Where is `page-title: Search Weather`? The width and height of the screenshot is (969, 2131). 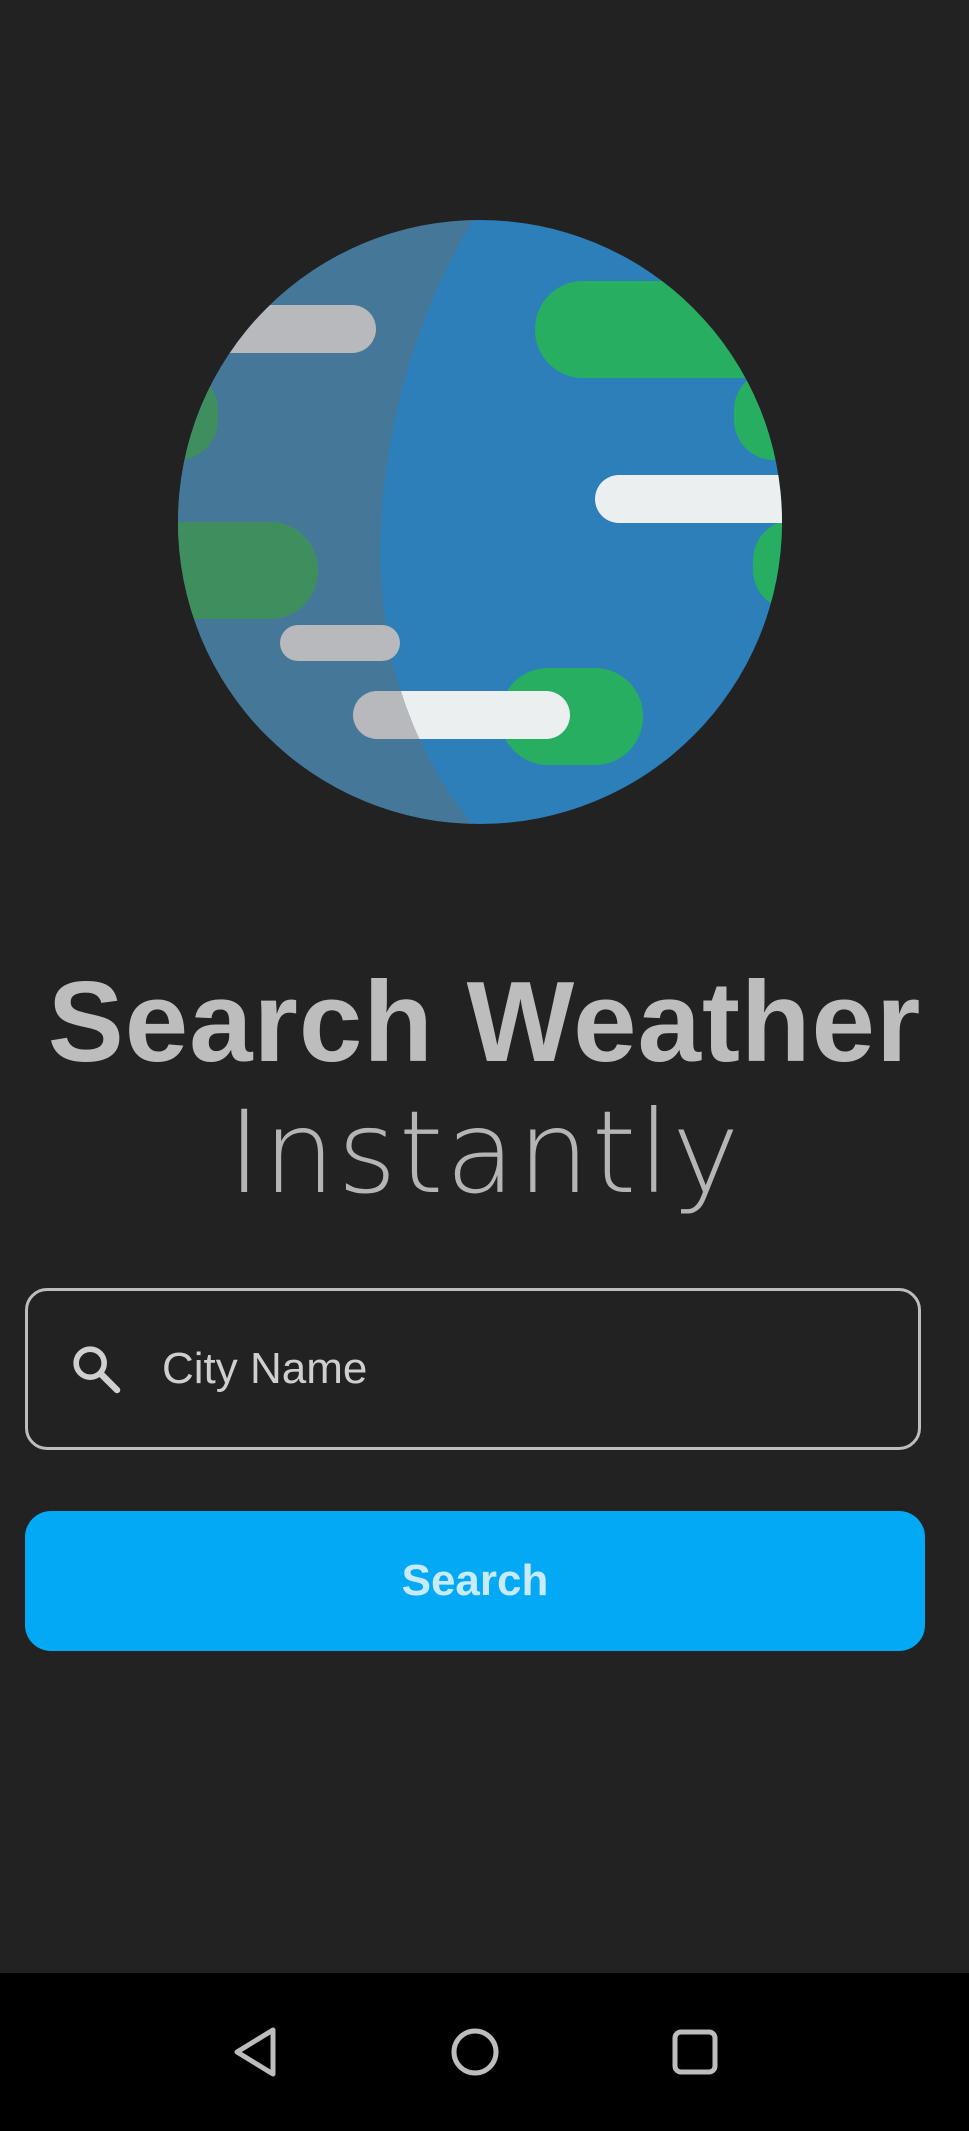 page-title: Search Weather is located at coordinates (484, 1022).